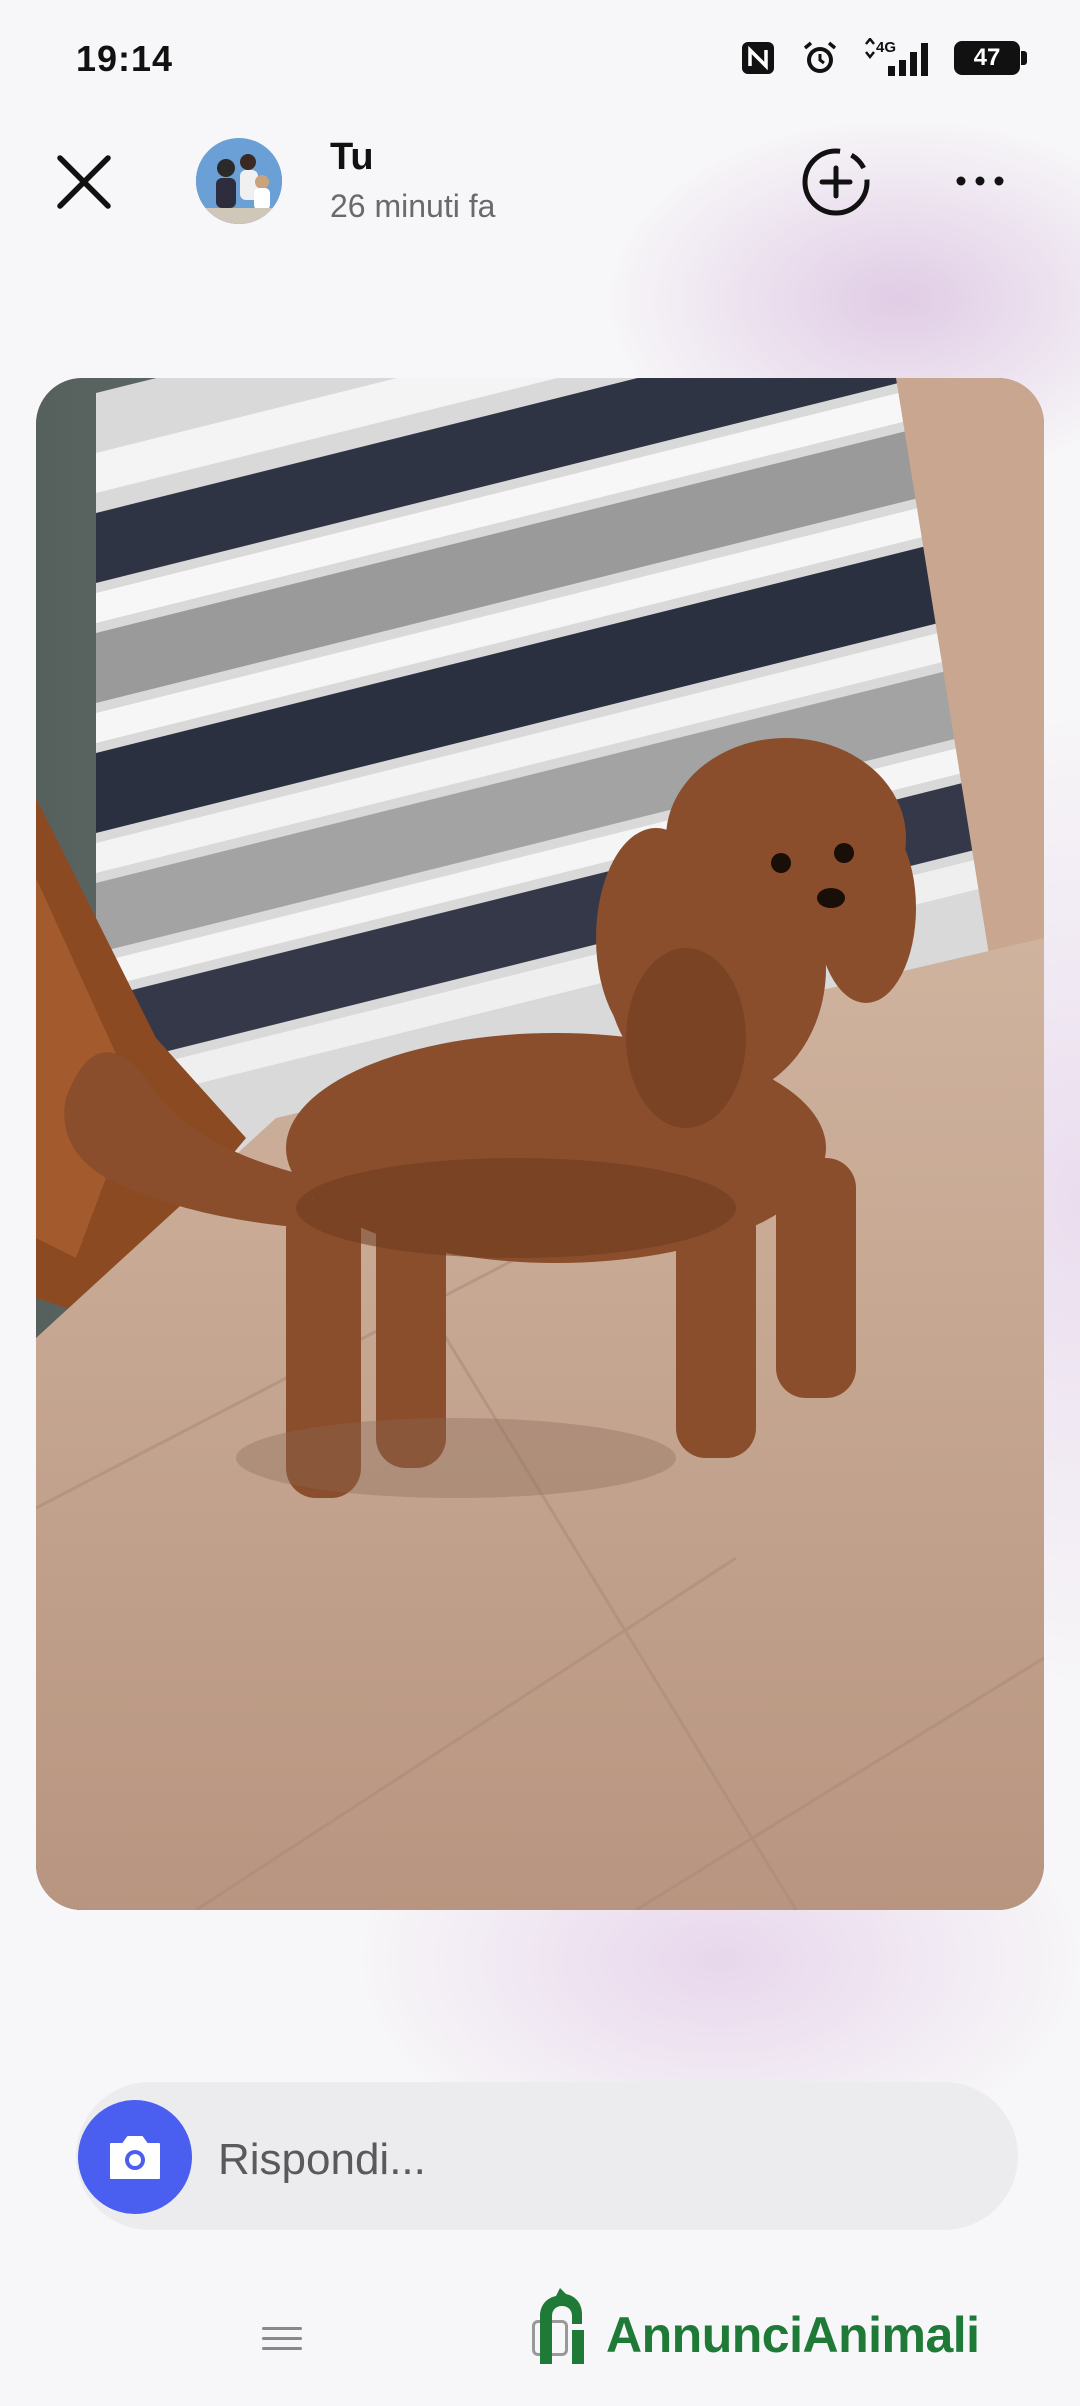 The width and height of the screenshot is (1080, 2406). What do you see at coordinates (598, 2160) in the screenshot?
I see `reply-input` at bounding box center [598, 2160].